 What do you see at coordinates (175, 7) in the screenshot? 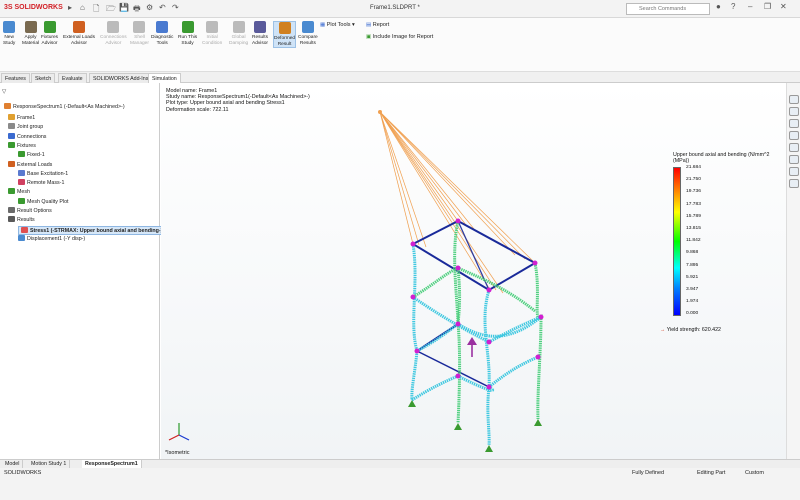
I see `redo-icon: ↷` at bounding box center [175, 7].